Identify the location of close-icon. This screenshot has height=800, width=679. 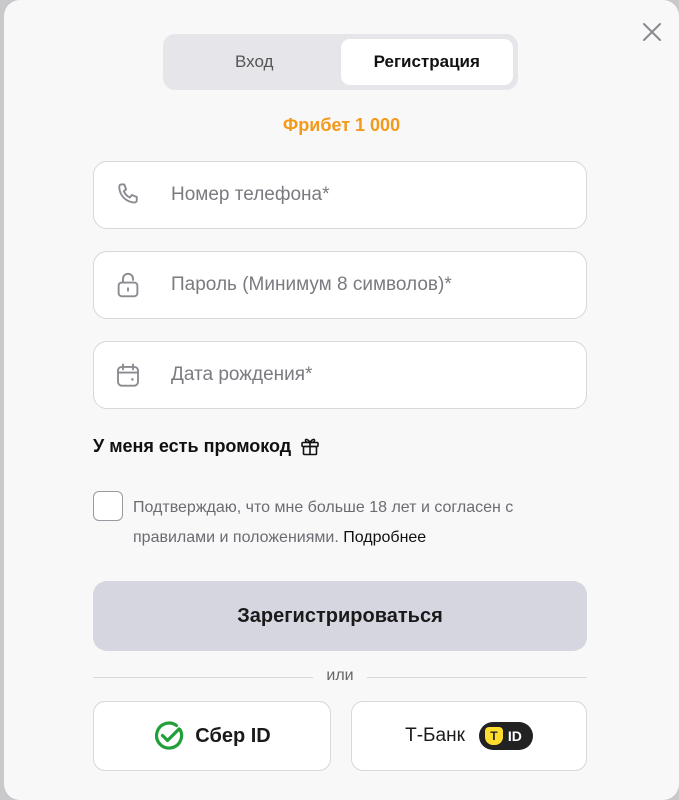
(652, 32).